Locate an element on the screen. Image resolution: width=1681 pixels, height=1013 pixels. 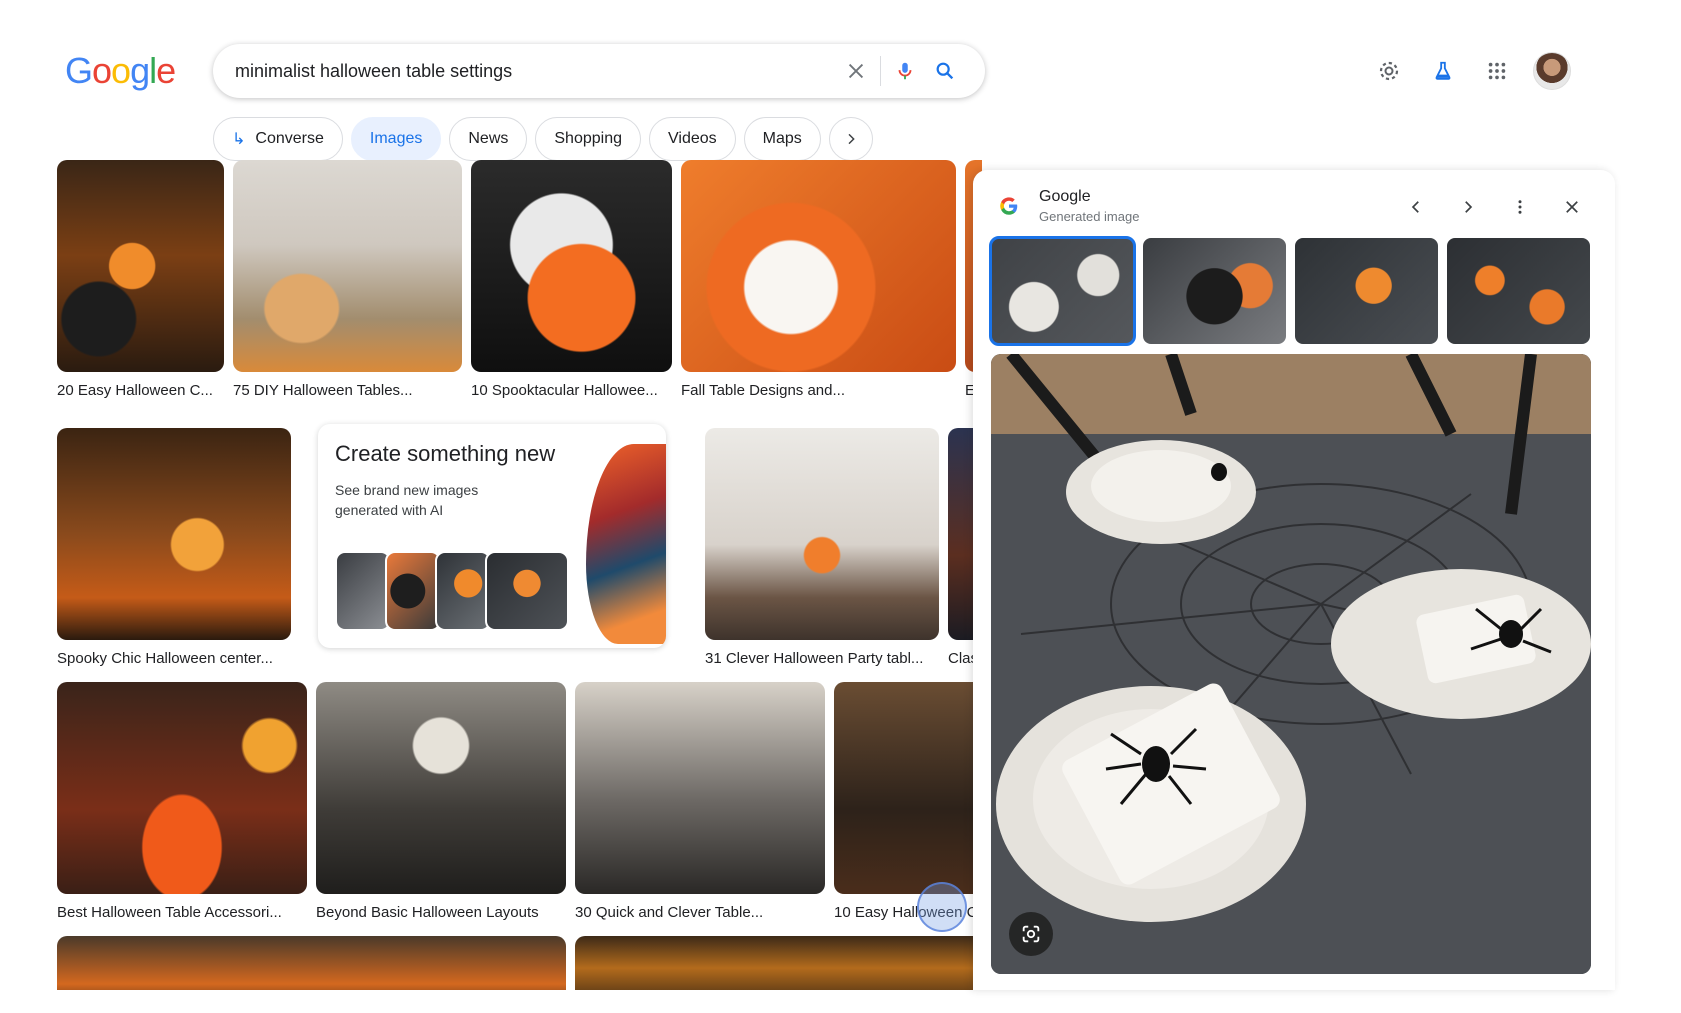
panel-controls is located at coordinates (1494, 207).